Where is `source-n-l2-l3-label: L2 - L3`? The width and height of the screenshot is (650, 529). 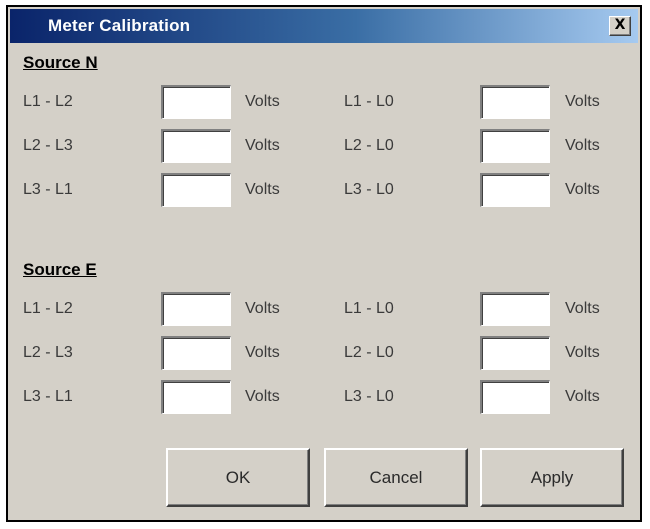
source-n-l2-l3-label: L2 - L3 is located at coordinates (48, 145).